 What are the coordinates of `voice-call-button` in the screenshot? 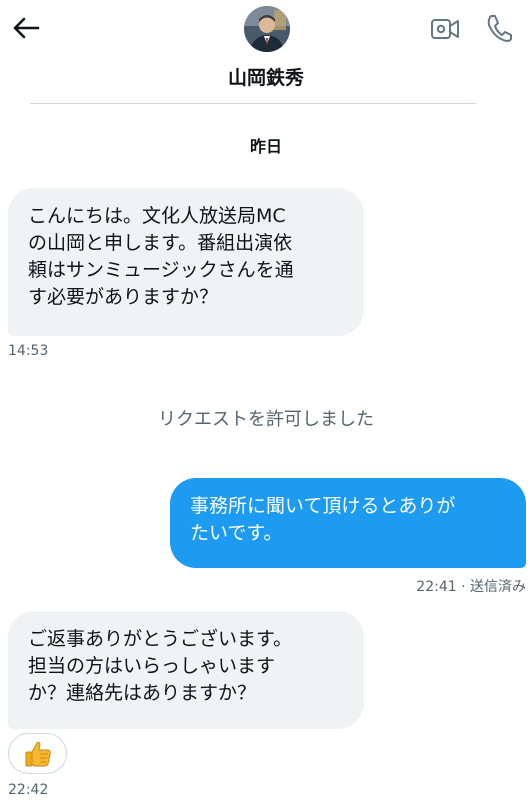 It's located at (499, 28).